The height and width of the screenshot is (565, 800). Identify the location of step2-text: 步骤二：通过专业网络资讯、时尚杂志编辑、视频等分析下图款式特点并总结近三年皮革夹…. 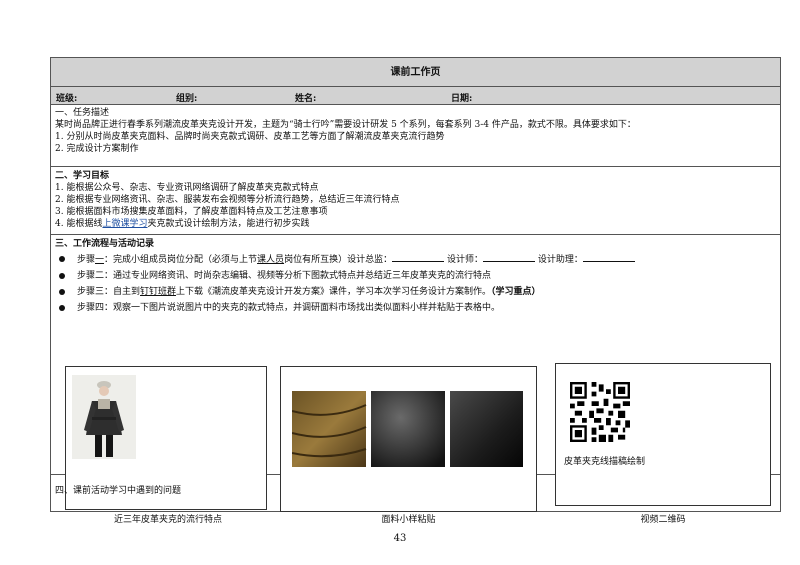
(284, 276).